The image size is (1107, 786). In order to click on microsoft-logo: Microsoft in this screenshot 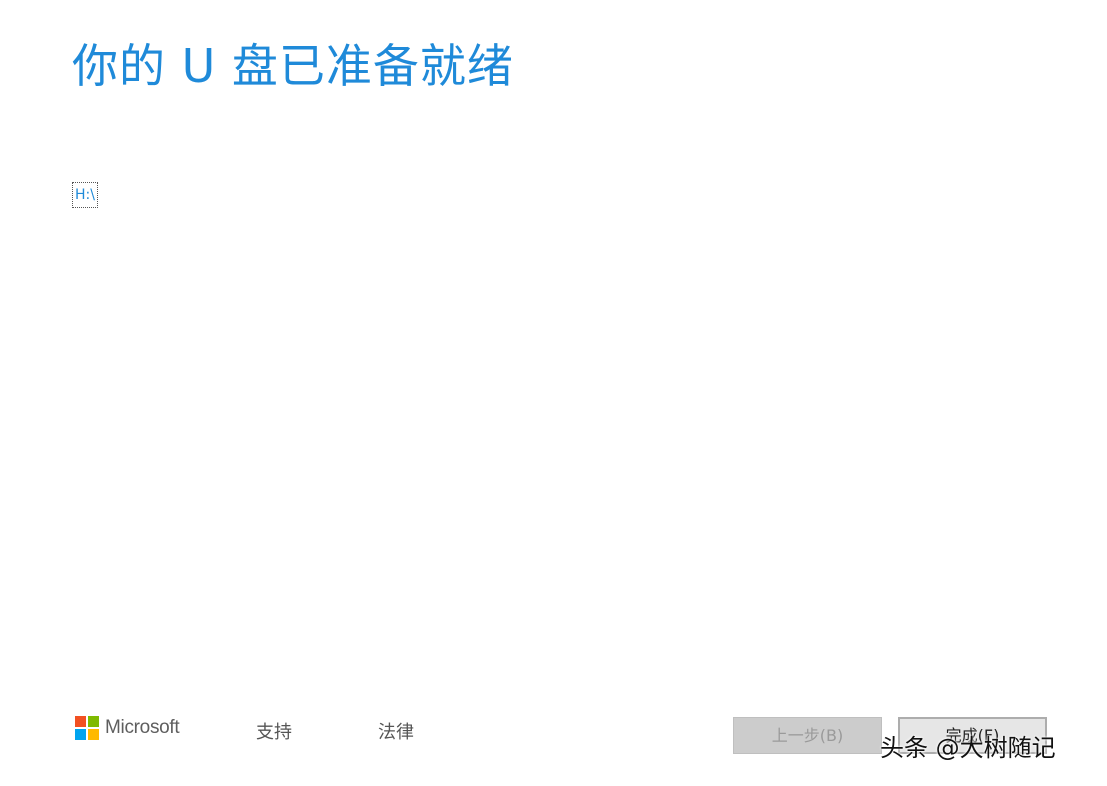, I will do `click(127, 728)`.